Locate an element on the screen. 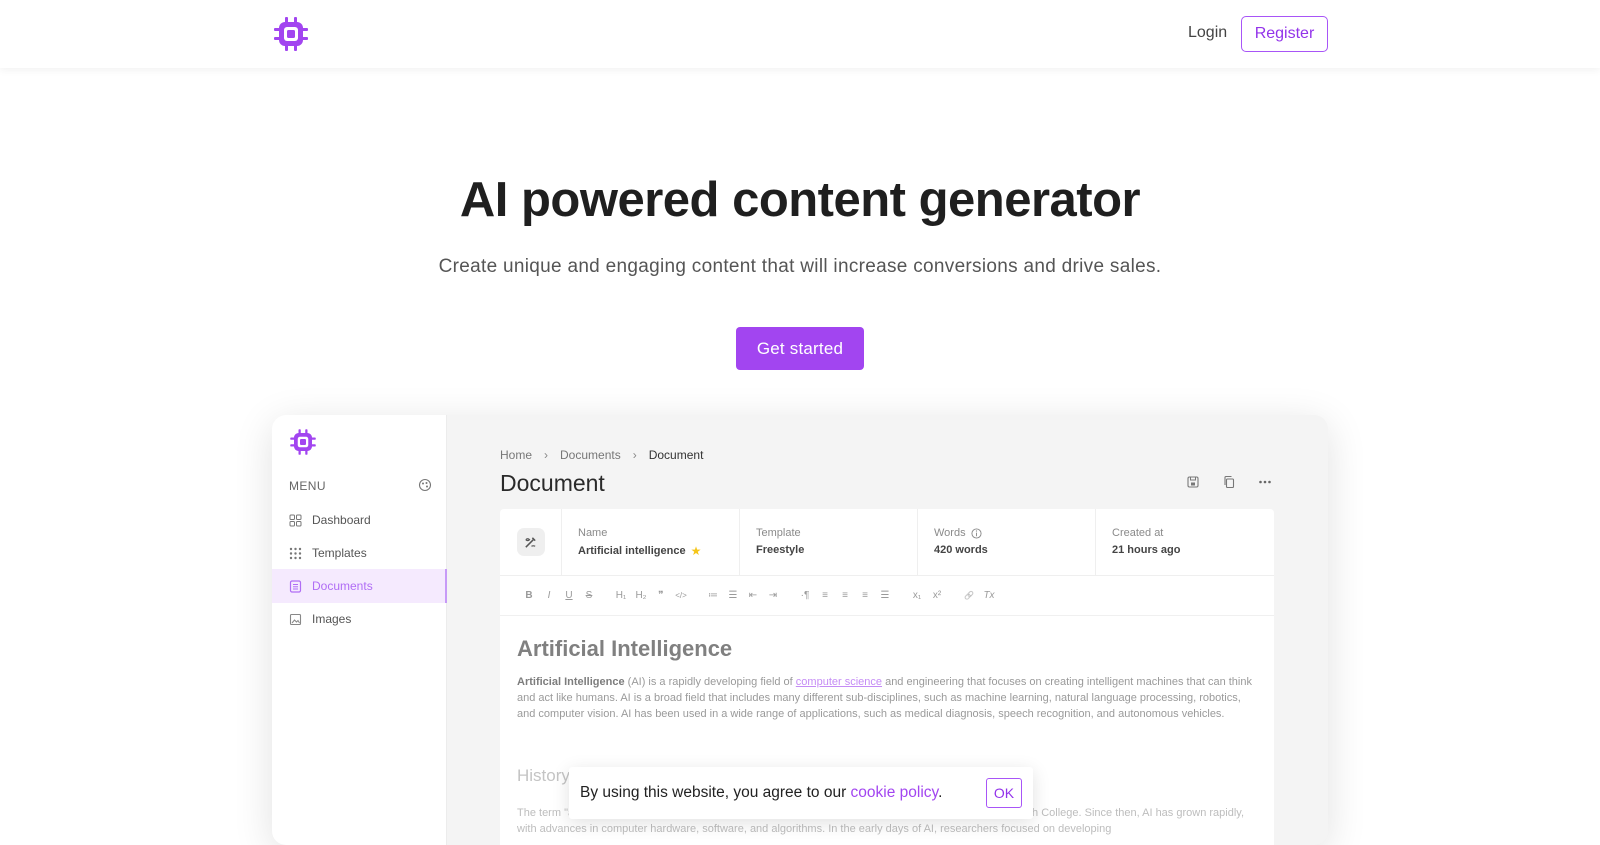 The width and height of the screenshot is (1600, 845). sidebar-item-templates: Templates is located at coordinates (359, 553).